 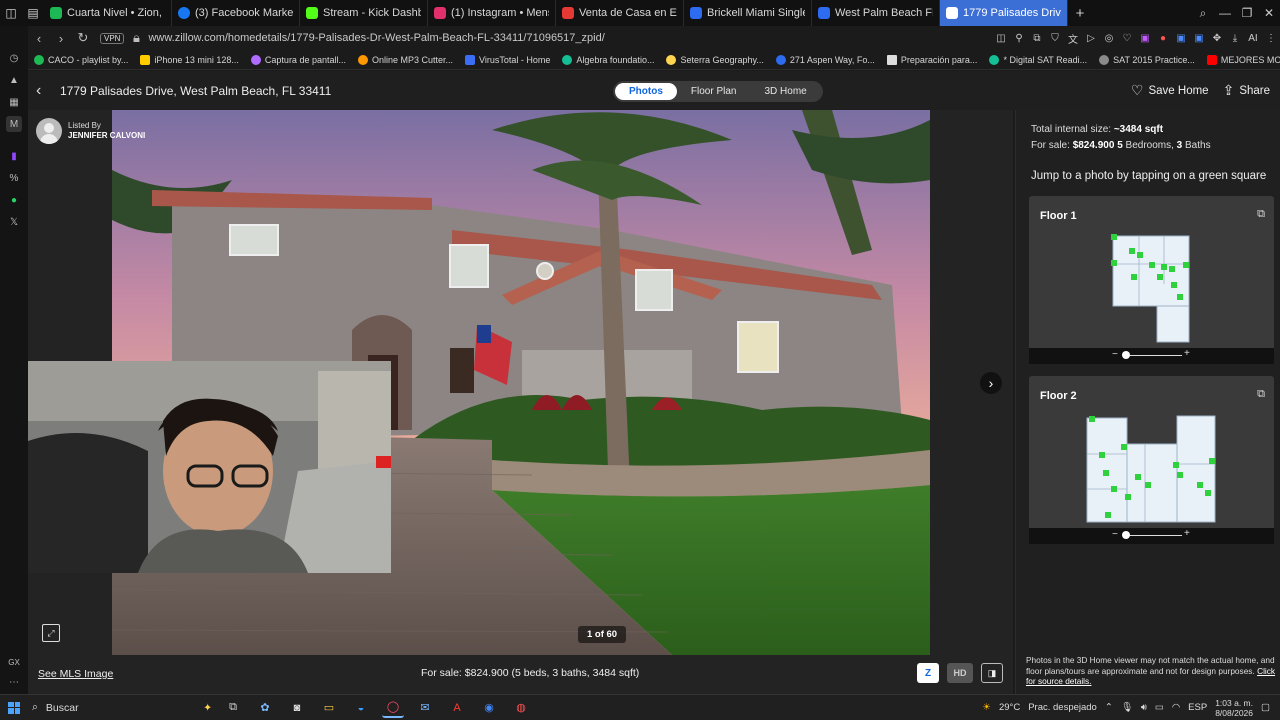 What do you see at coordinates (1062, 707) in the screenshot?
I see `weather-description: Prac. despejado` at bounding box center [1062, 707].